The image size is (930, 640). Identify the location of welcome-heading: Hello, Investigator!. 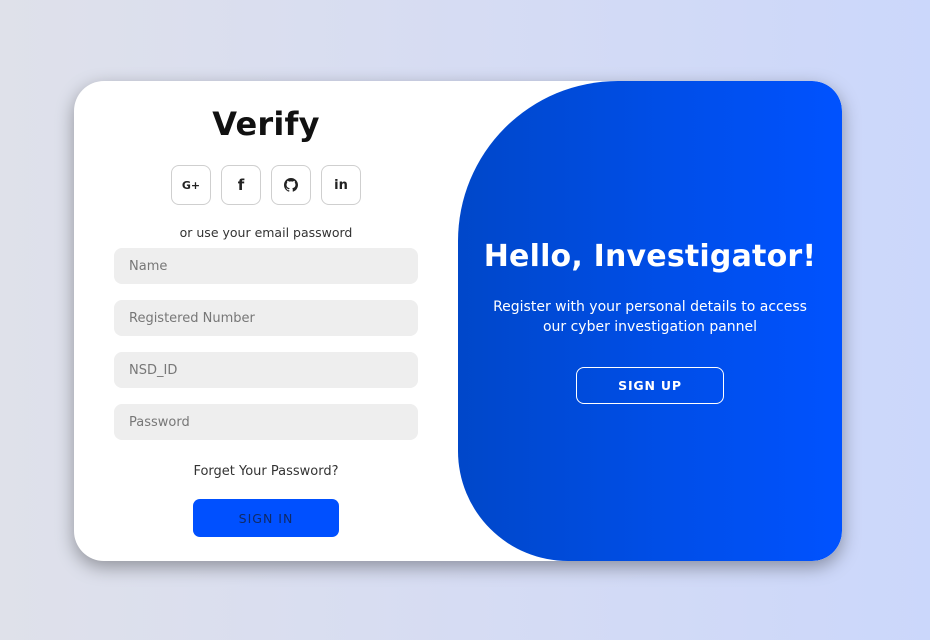
(650, 256).